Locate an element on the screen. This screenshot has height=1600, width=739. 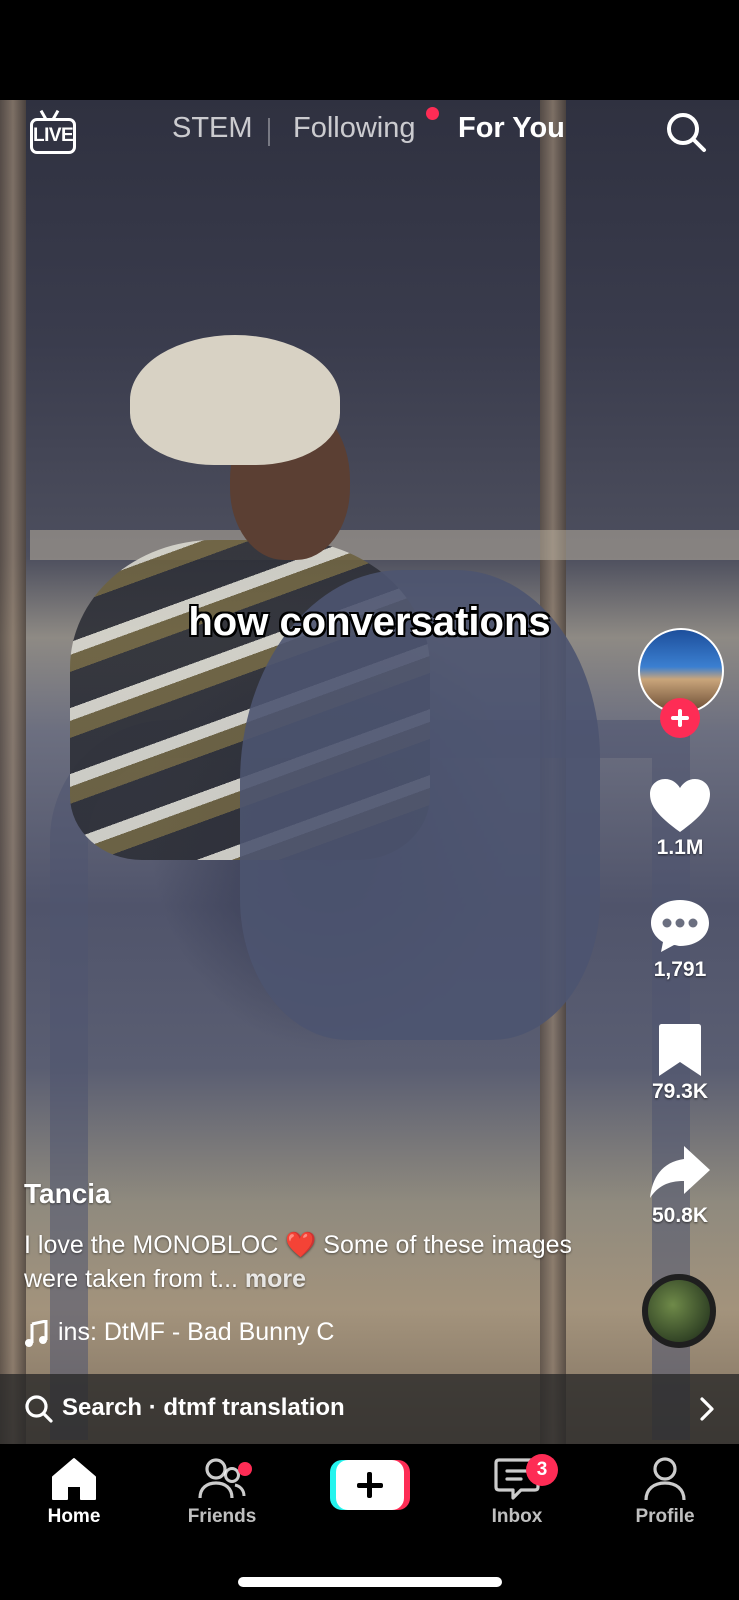
follow-button is located at coordinates (680, 718).